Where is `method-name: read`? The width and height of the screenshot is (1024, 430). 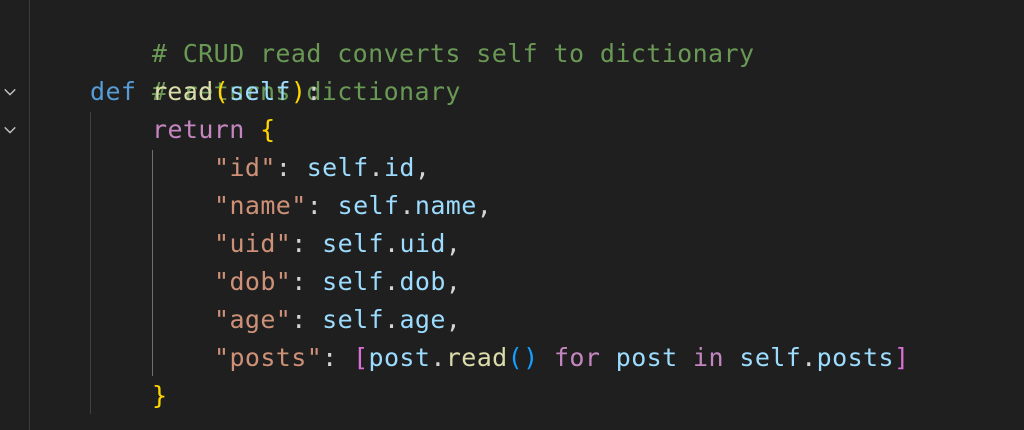 method-name: read is located at coordinates (476, 357).